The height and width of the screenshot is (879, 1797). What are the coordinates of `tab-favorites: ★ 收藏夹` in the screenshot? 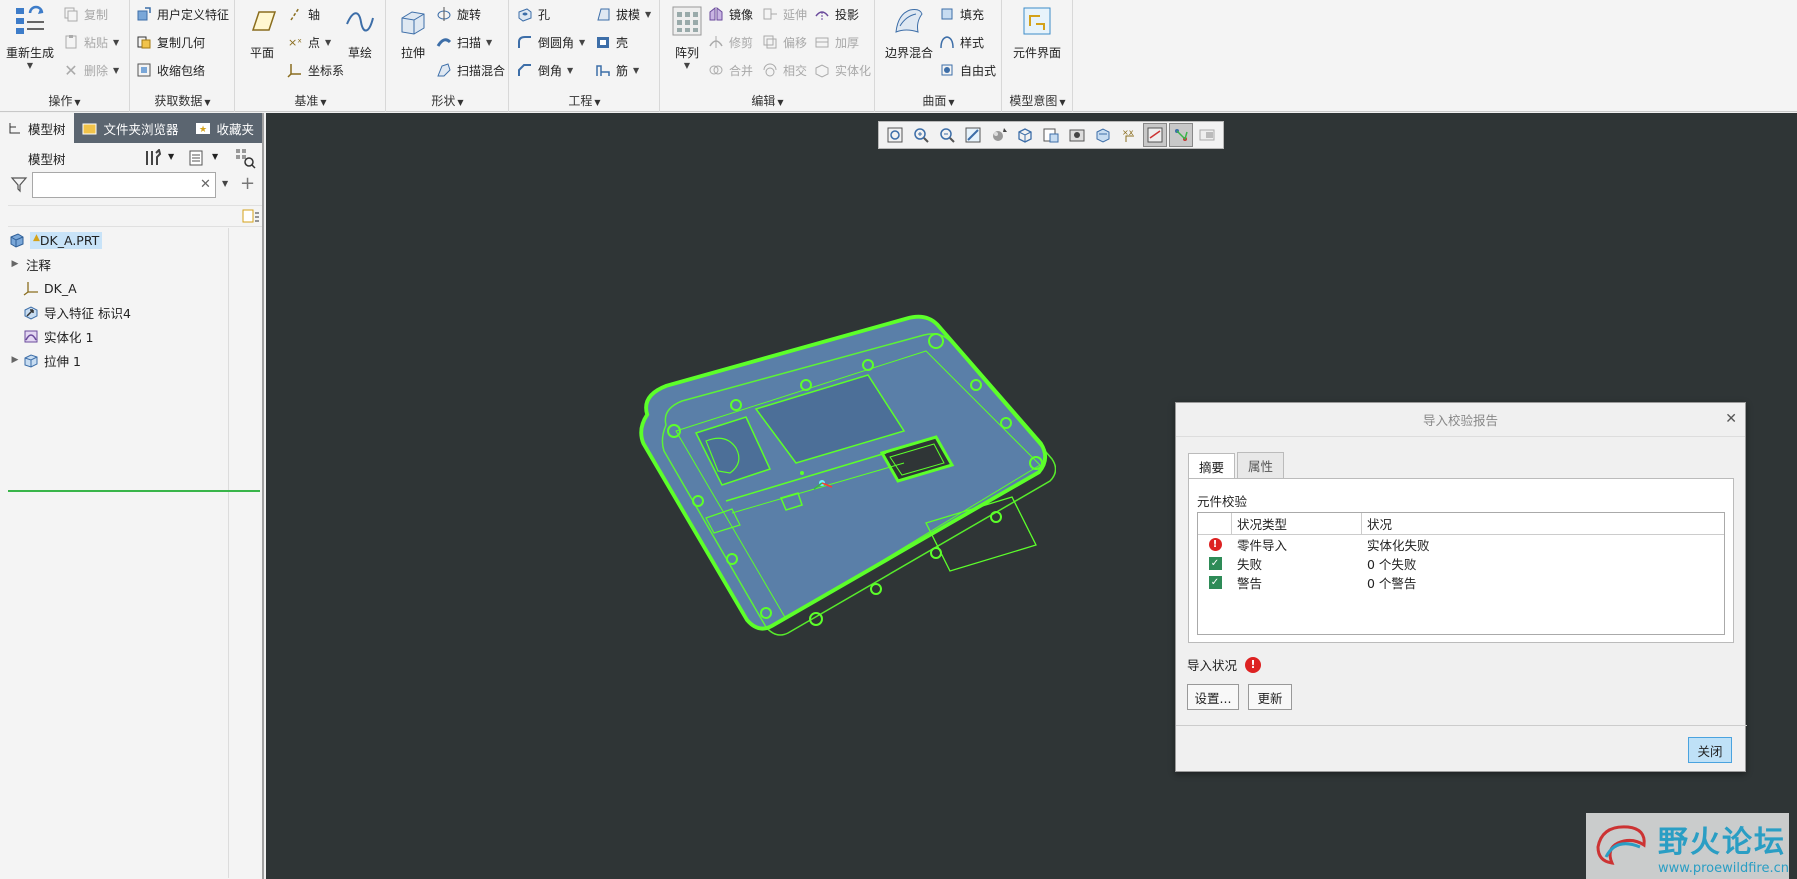 It's located at (225, 128).